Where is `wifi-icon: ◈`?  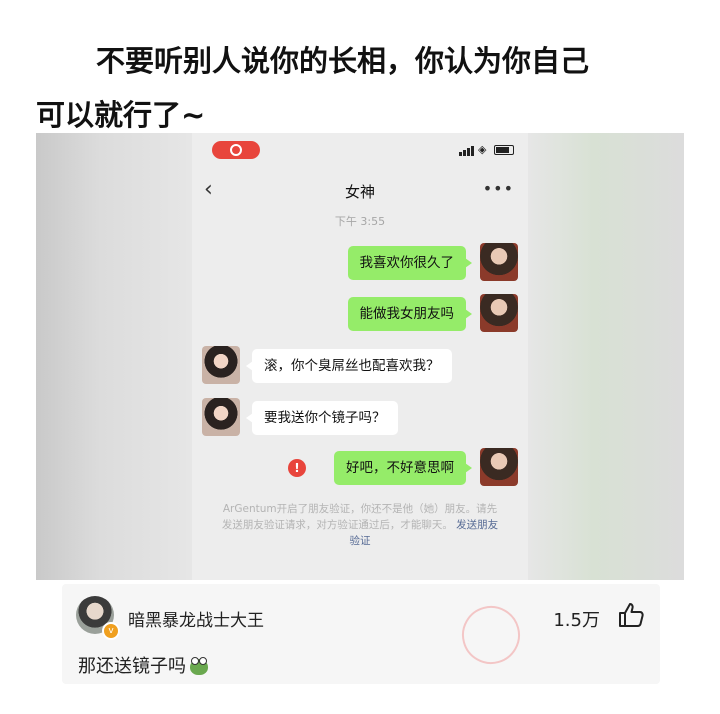 wifi-icon: ◈ is located at coordinates (482, 149).